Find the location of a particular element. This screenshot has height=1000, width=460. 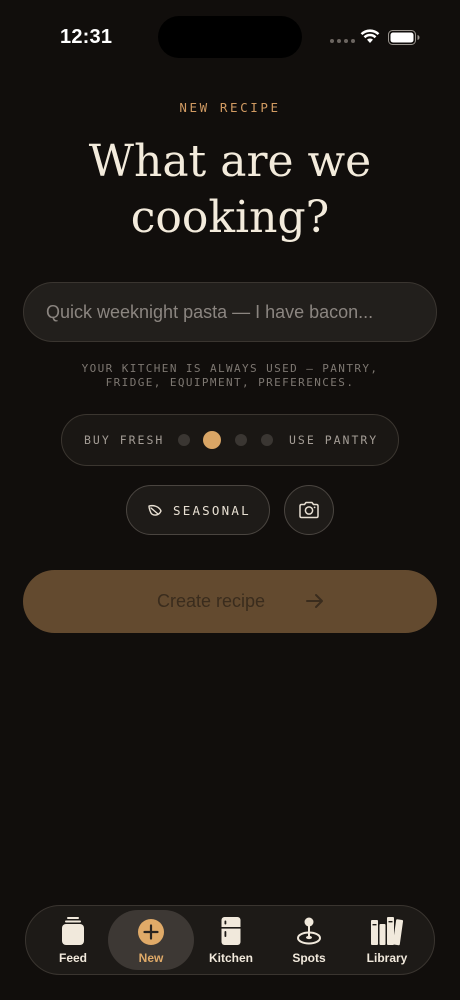

battery-icon is located at coordinates (404, 37).